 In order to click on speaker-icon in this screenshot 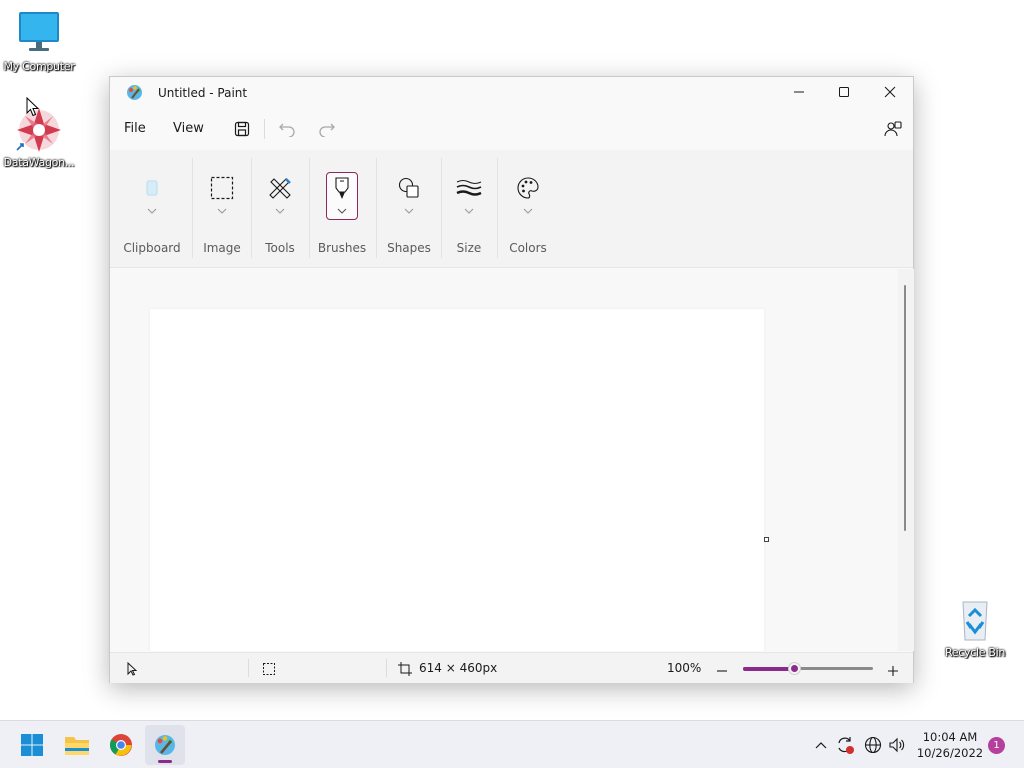, I will do `click(897, 745)`.